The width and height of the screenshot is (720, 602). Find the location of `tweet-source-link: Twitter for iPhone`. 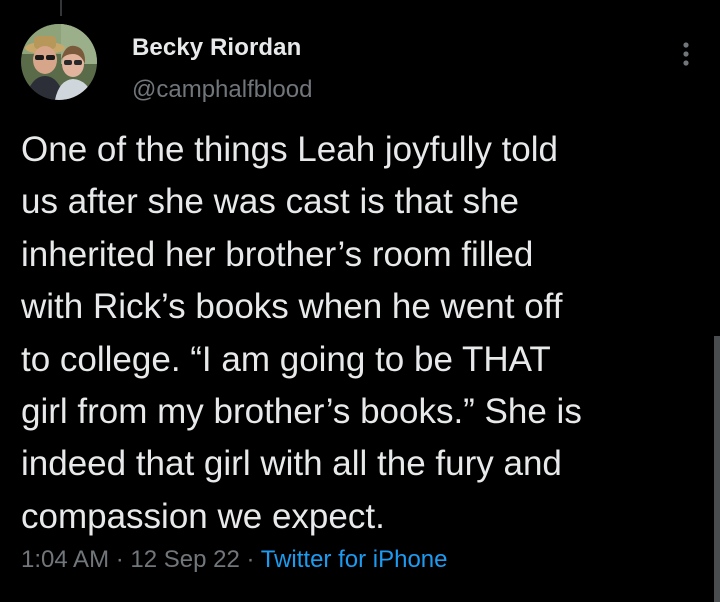

tweet-source-link: Twitter for iPhone is located at coordinates (354, 559).